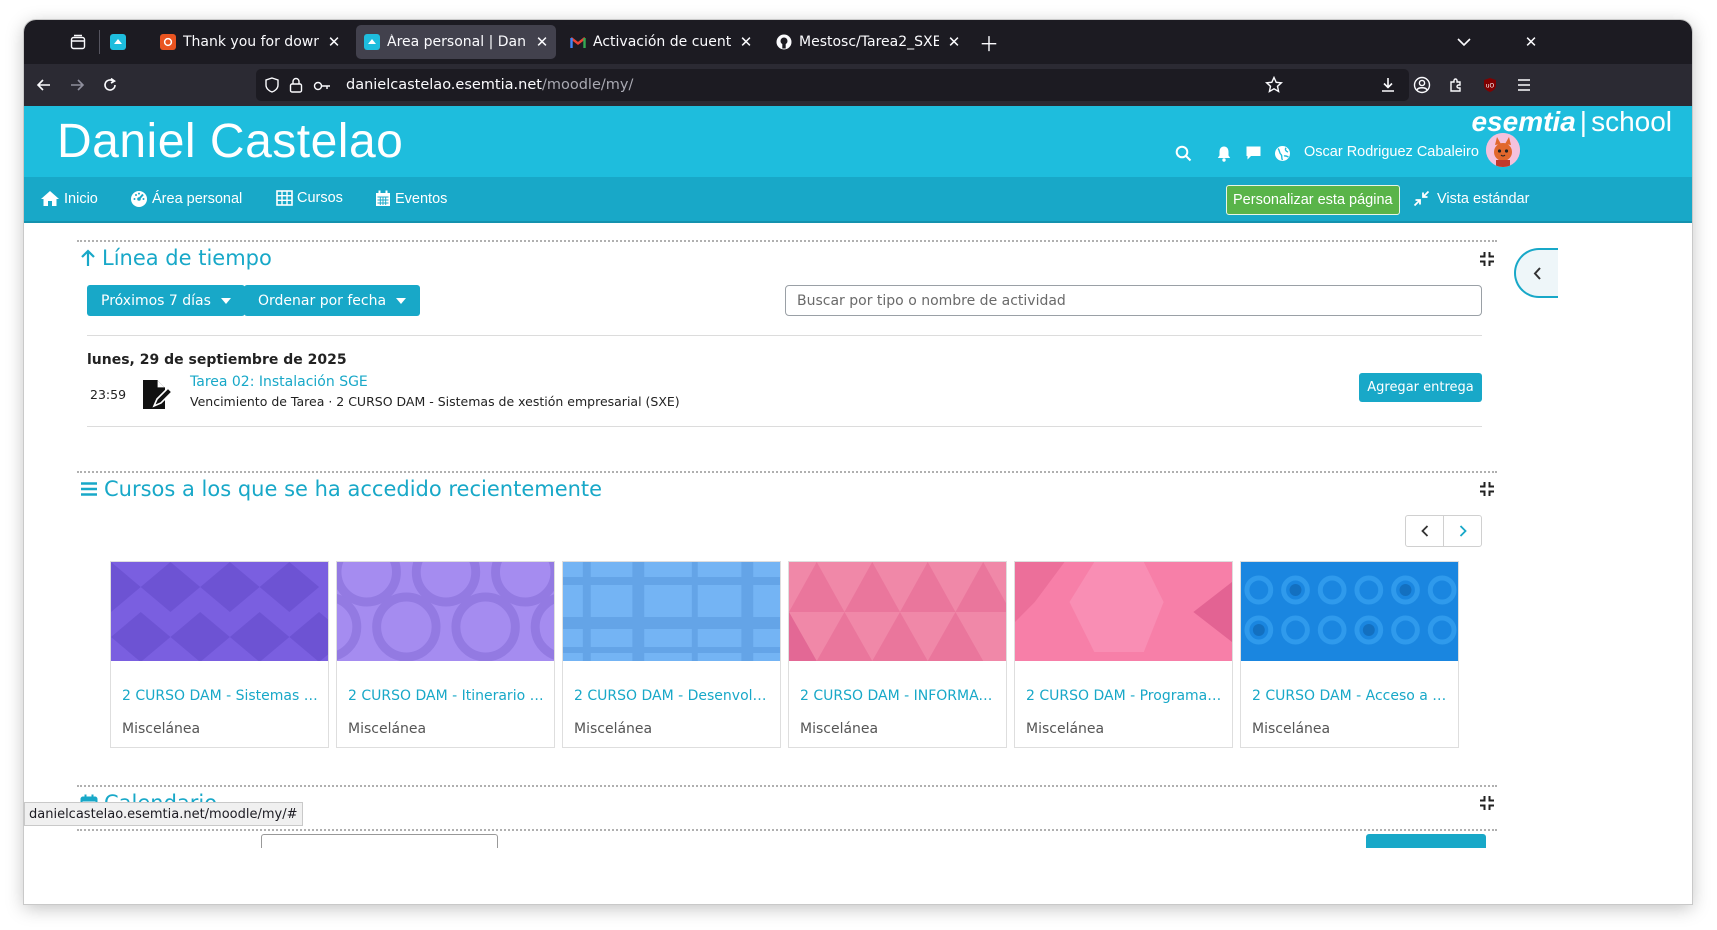 This screenshot has width=1717, height=930. I want to click on search-icon, so click(1183, 153).